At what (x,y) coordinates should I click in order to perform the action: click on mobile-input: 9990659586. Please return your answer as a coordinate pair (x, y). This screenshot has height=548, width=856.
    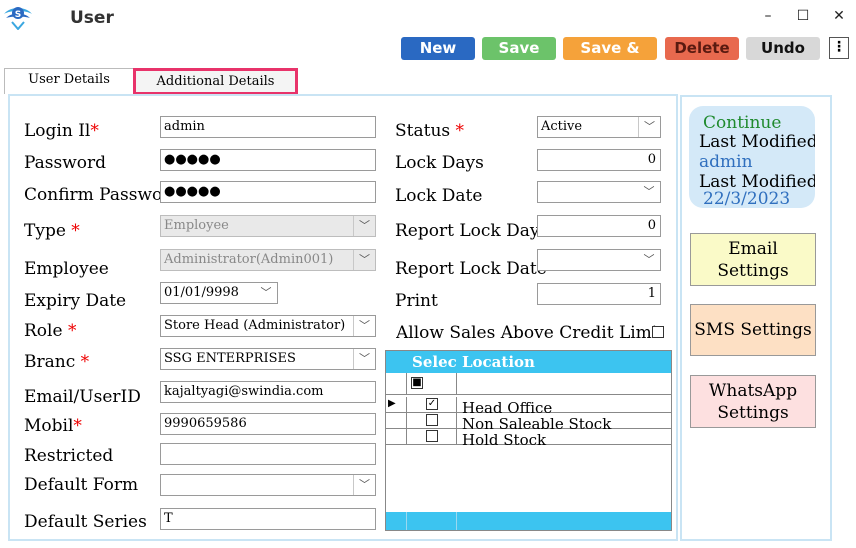
    Looking at the image, I should click on (268, 424).